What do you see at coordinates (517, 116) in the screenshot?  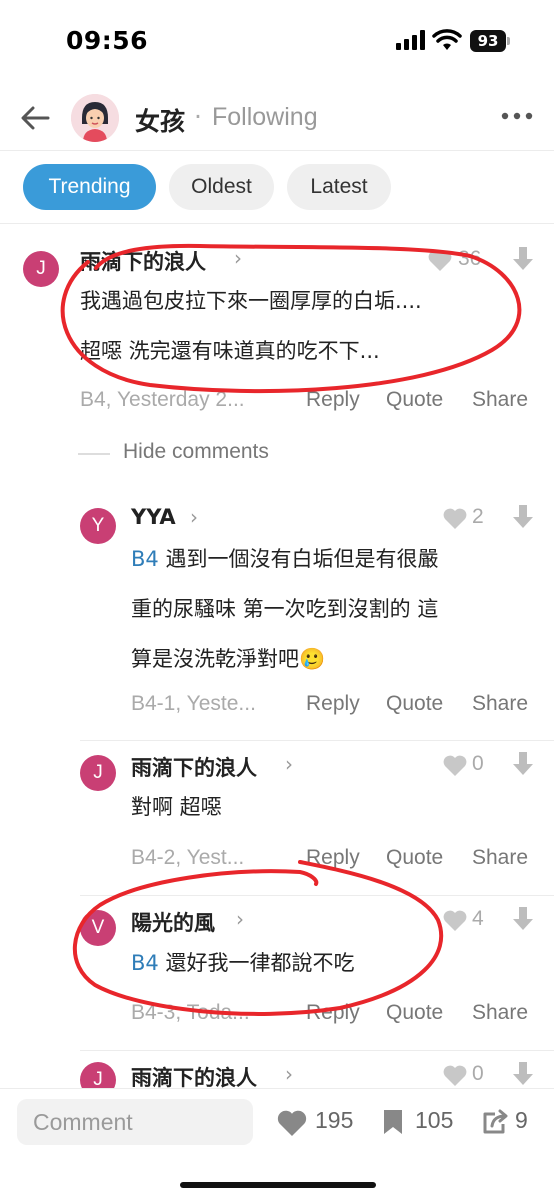 I see `more-options-icon` at bounding box center [517, 116].